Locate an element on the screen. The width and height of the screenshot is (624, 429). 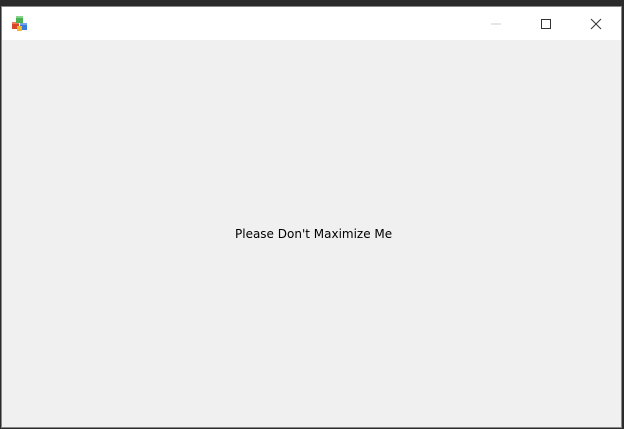
message-label: Please Don't Maximize Me is located at coordinates (314, 234).